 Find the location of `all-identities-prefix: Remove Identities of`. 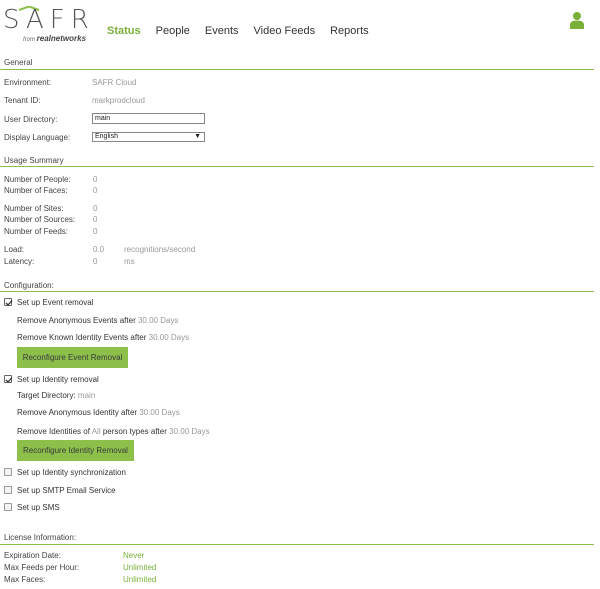

all-identities-prefix: Remove Identities of is located at coordinates (53, 431).